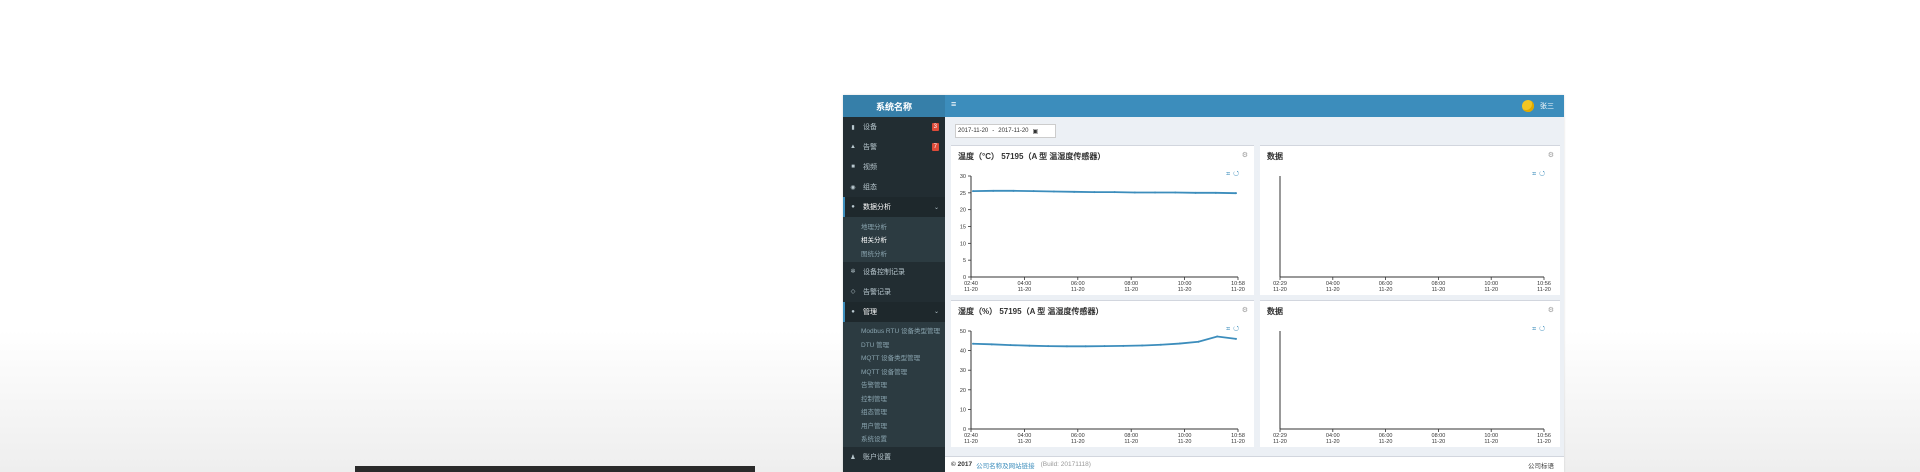 The width and height of the screenshot is (1920, 472). I want to click on sidebar-item-label: 告警, so click(870, 147).